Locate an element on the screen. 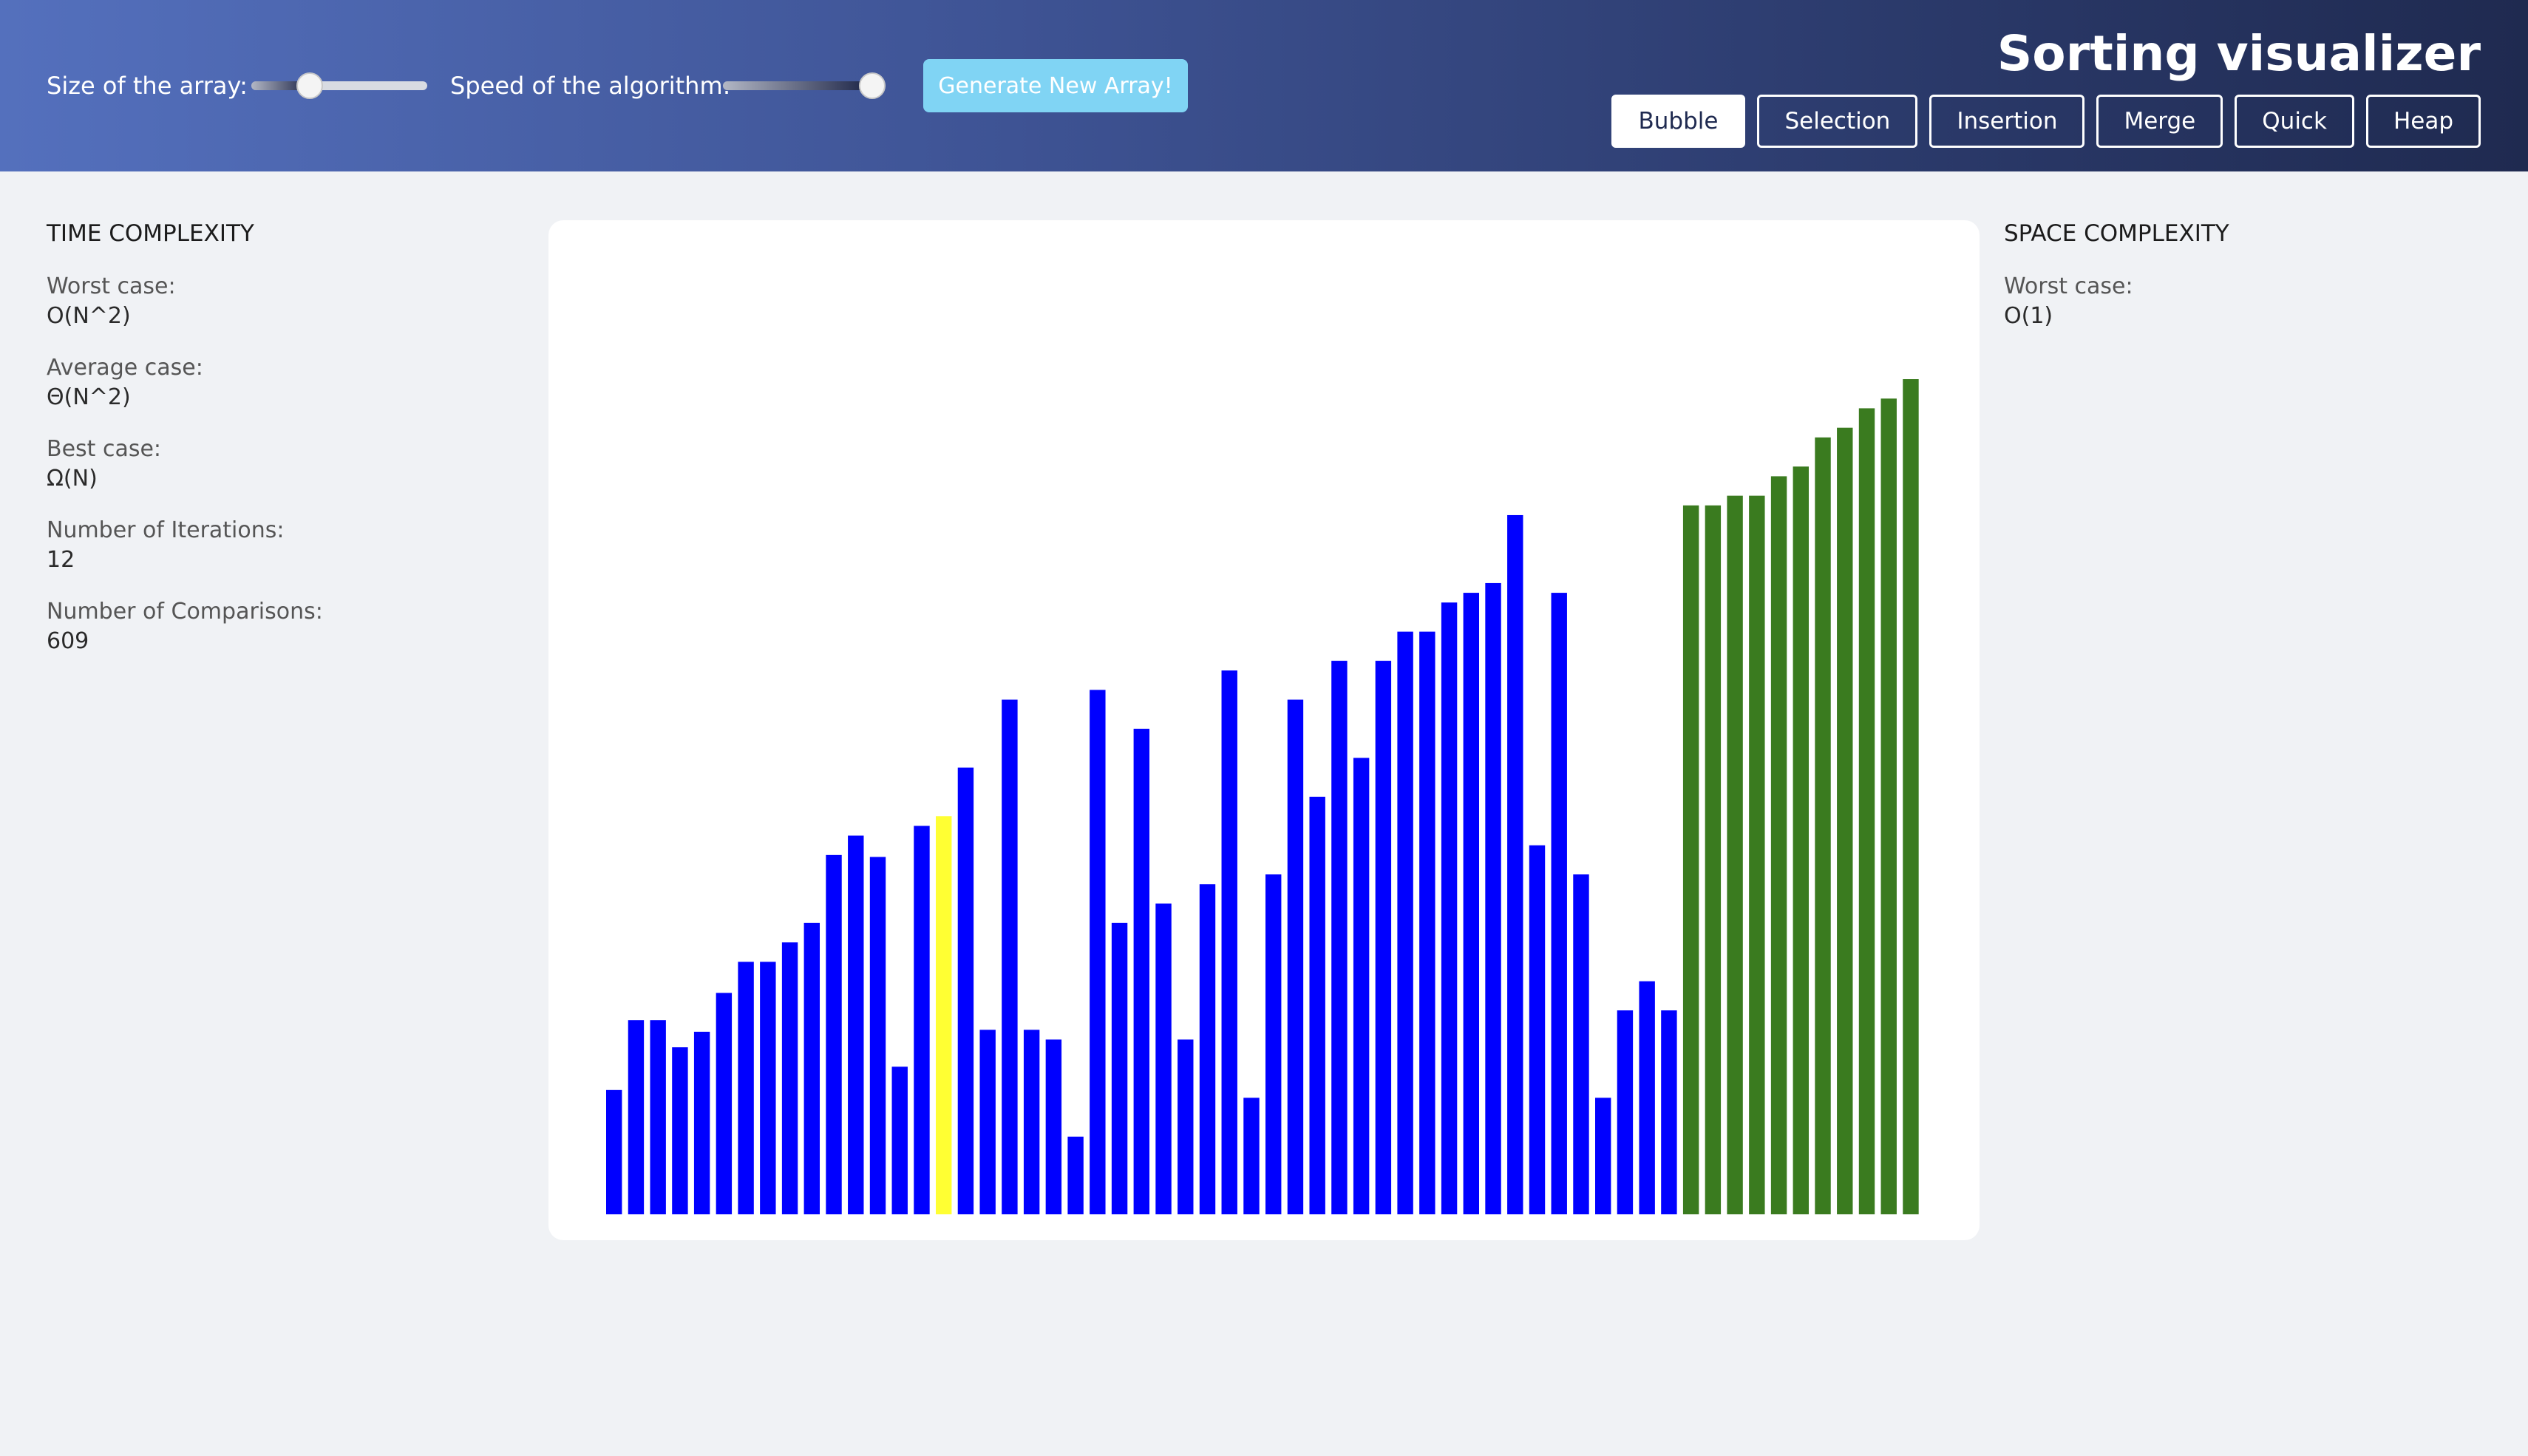  best-case-value: Ω(N) is located at coordinates (72, 478).